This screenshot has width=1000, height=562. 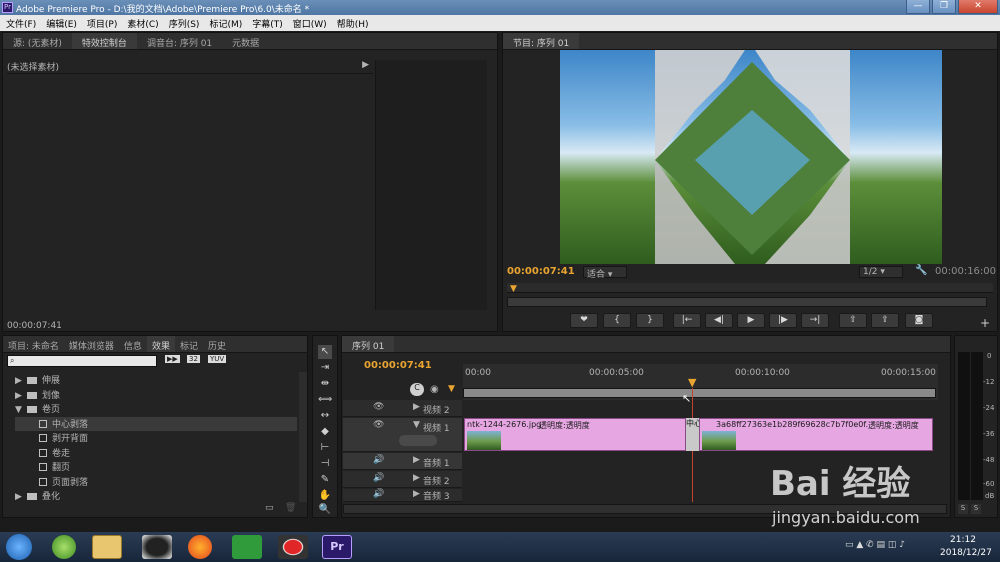 I want to click on step-back-button: ◀|, so click(x=719, y=320).